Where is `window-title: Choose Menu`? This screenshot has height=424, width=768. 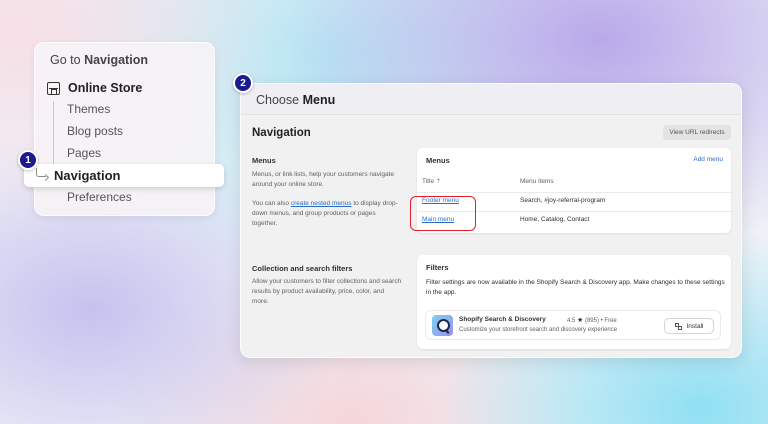 window-title: Choose Menu is located at coordinates (295, 100).